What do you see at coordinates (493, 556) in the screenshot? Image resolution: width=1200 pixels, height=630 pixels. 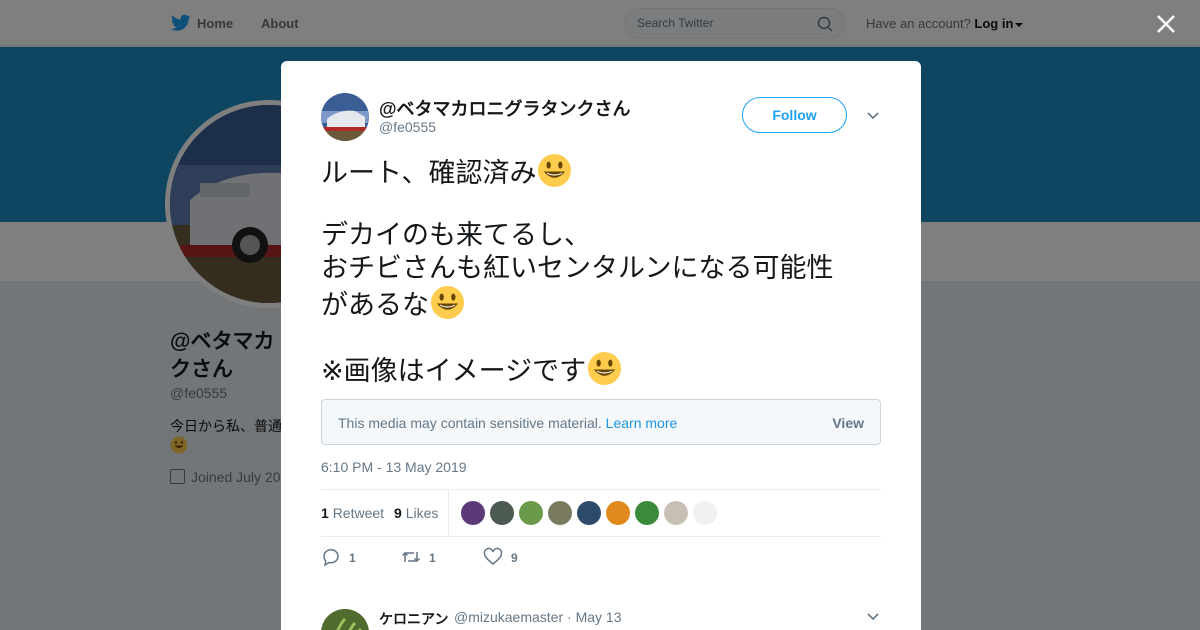 I see `heart-icon` at bounding box center [493, 556].